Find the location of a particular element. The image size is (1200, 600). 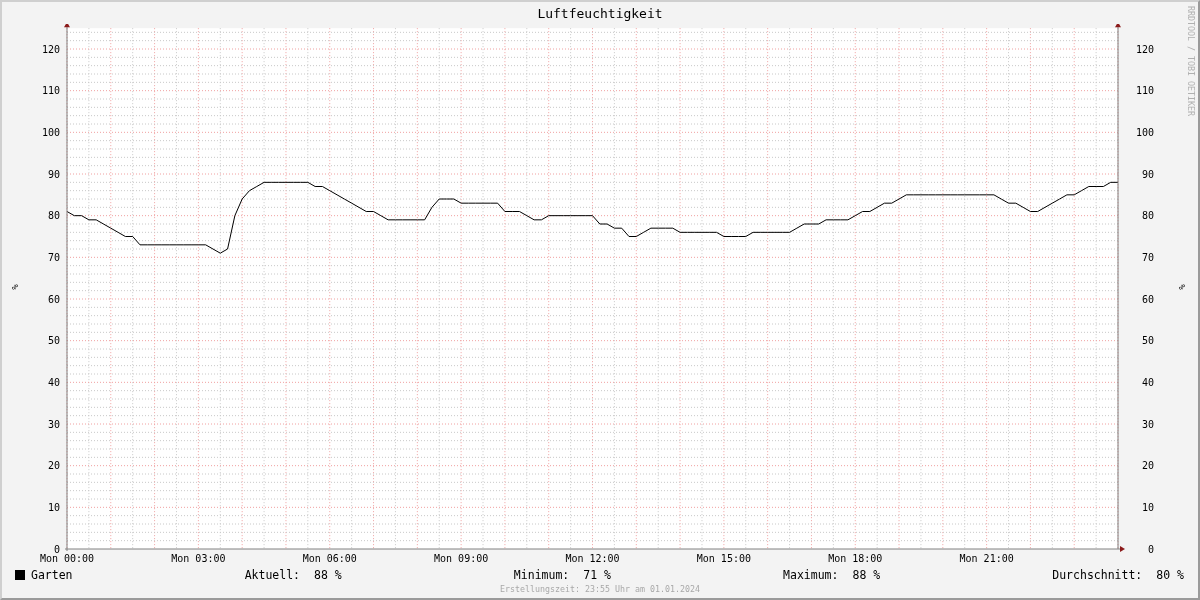

axis-label: Mon 03:00 is located at coordinates (198, 558).